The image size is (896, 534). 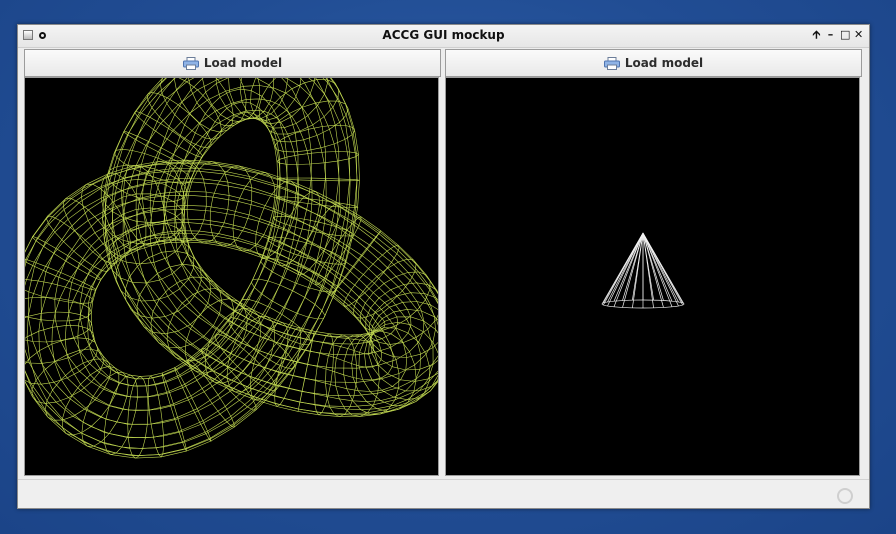 I want to click on cone-wire-mesh, so click(x=643, y=270).